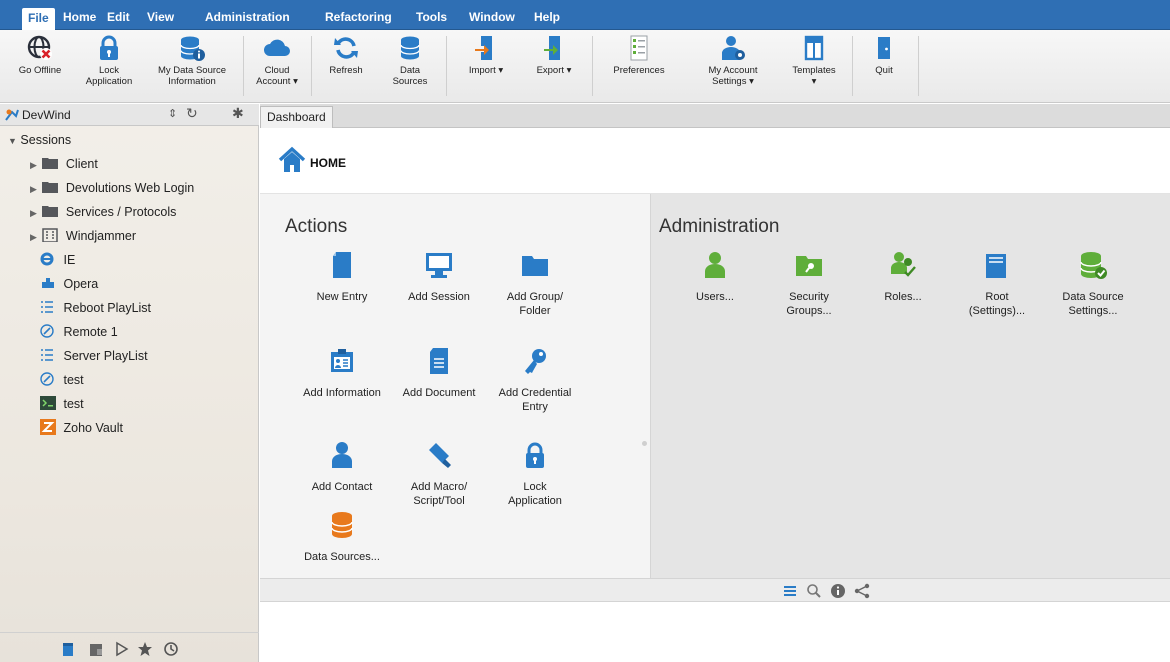 The image size is (1170, 662). What do you see at coordinates (431, 17) in the screenshot?
I see `menu-tools: Tools` at bounding box center [431, 17].